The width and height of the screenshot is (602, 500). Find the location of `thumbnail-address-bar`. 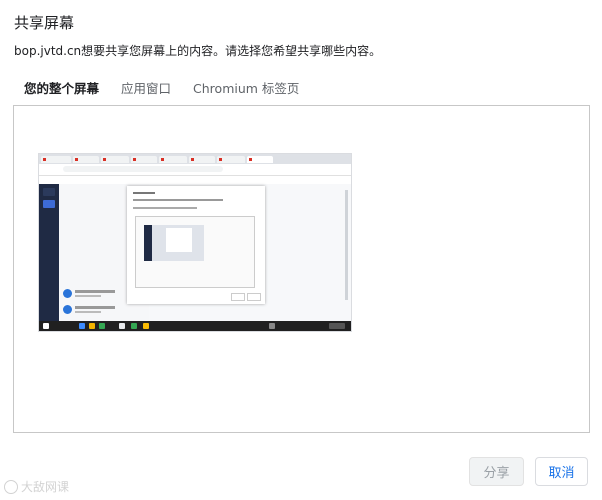

thumbnail-address-bar is located at coordinates (195, 170).